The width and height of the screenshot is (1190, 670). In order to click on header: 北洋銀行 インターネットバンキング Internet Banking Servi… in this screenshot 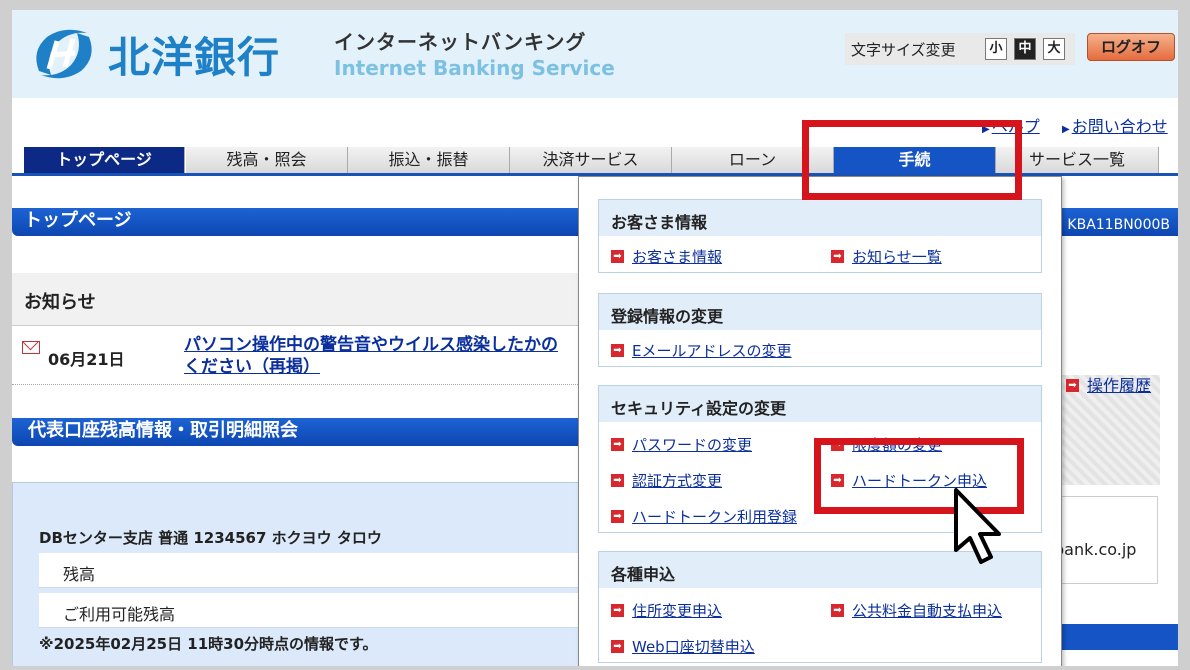, I will do `click(595, 54)`.